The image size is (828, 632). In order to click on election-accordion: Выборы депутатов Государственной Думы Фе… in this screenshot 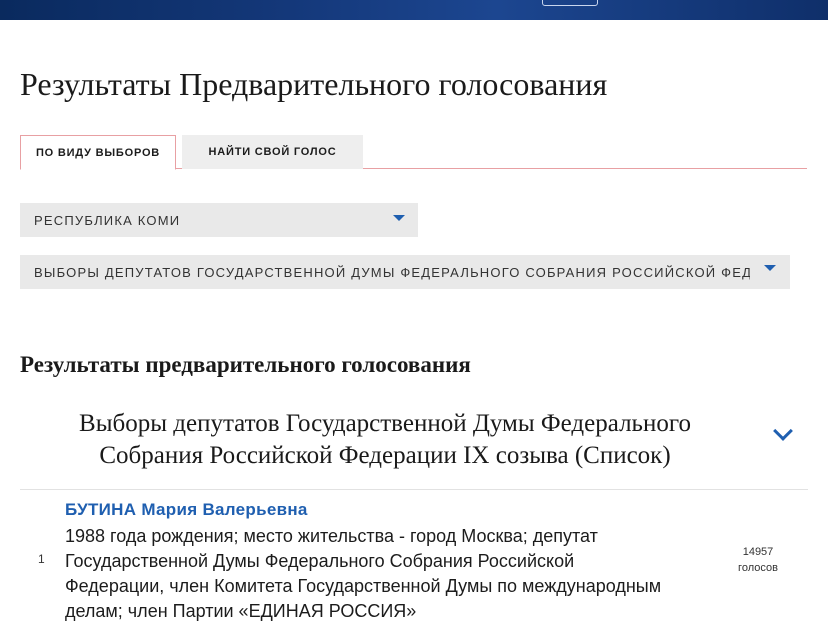, I will do `click(414, 448)`.